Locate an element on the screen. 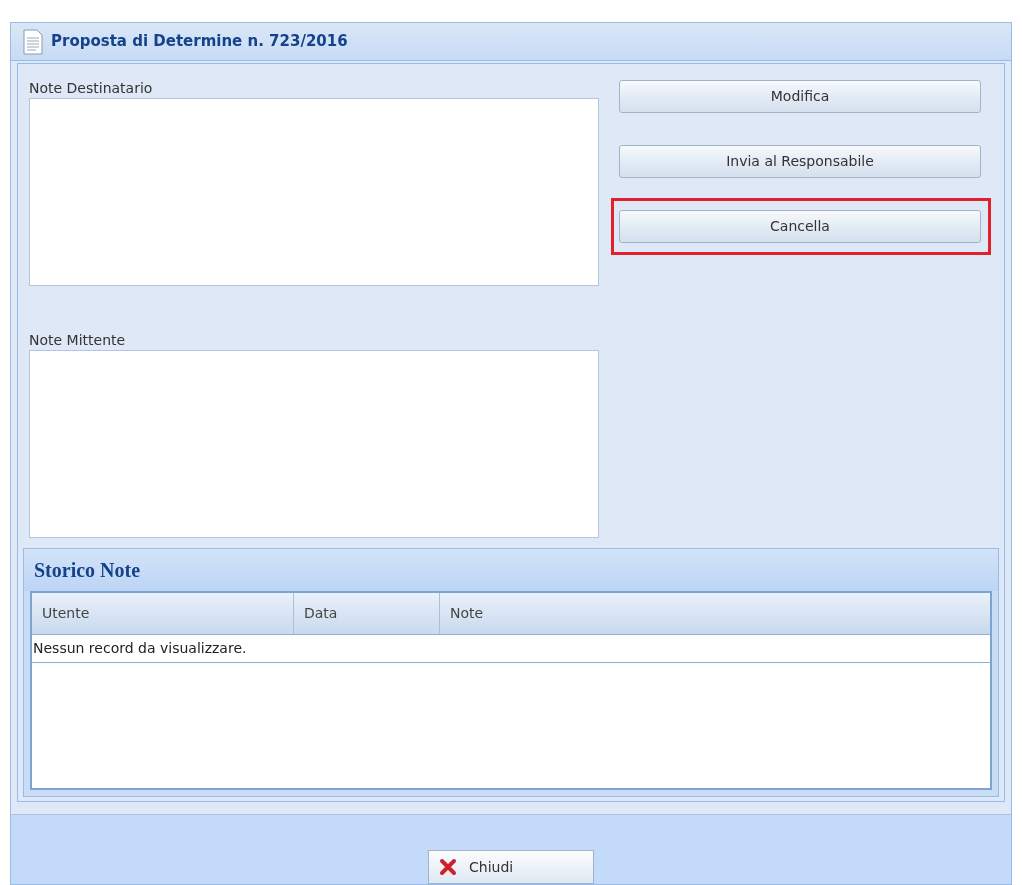 The image size is (1022, 885). close-button: Chiudi is located at coordinates (511, 867).